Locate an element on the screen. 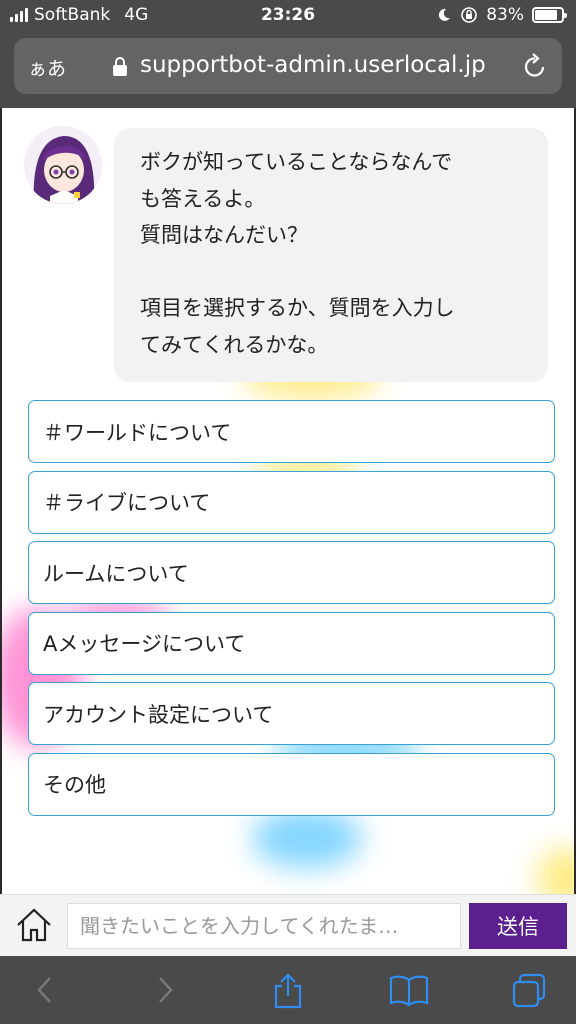 This screenshot has width=576, height=1024. option-button: アカウント設定について is located at coordinates (291, 713).